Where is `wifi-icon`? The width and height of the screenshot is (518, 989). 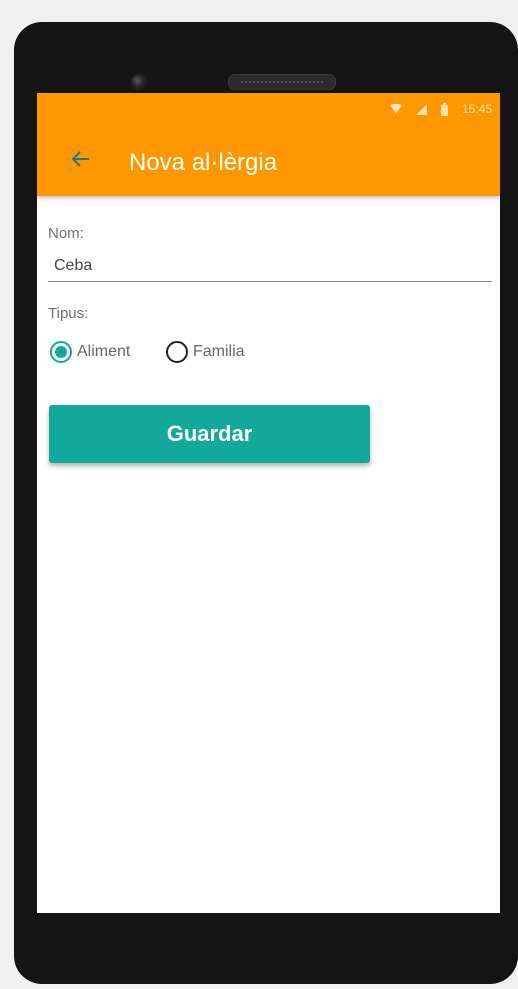
wifi-icon is located at coordinates (395, 109).